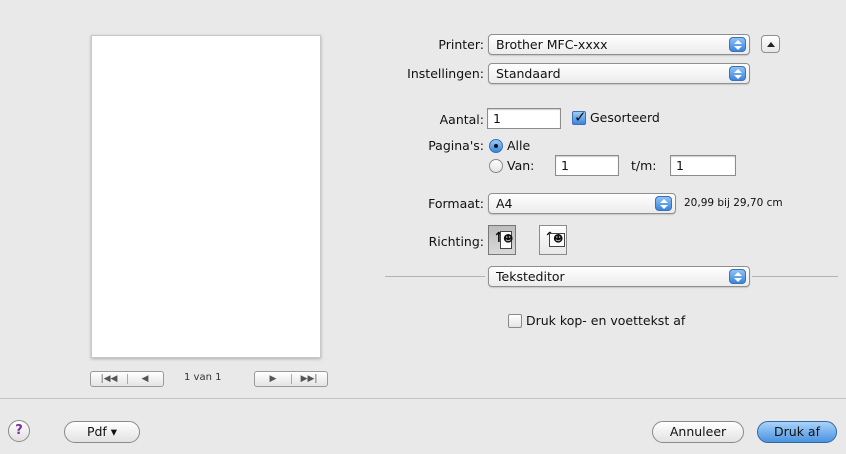 This screenshot has height=454, width=846. I want to click on next-page-icon: ▶, so click(273, 379).